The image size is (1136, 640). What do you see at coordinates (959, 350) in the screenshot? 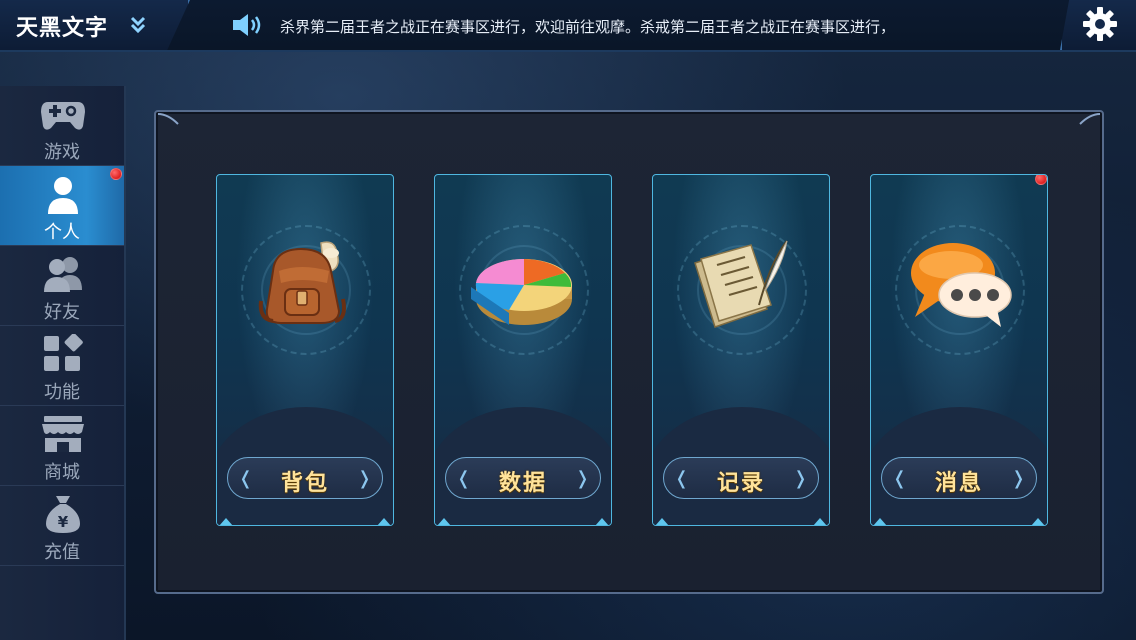
I see `card-messages: ❬ 消息 ❭` at bounding box center [959, 350].